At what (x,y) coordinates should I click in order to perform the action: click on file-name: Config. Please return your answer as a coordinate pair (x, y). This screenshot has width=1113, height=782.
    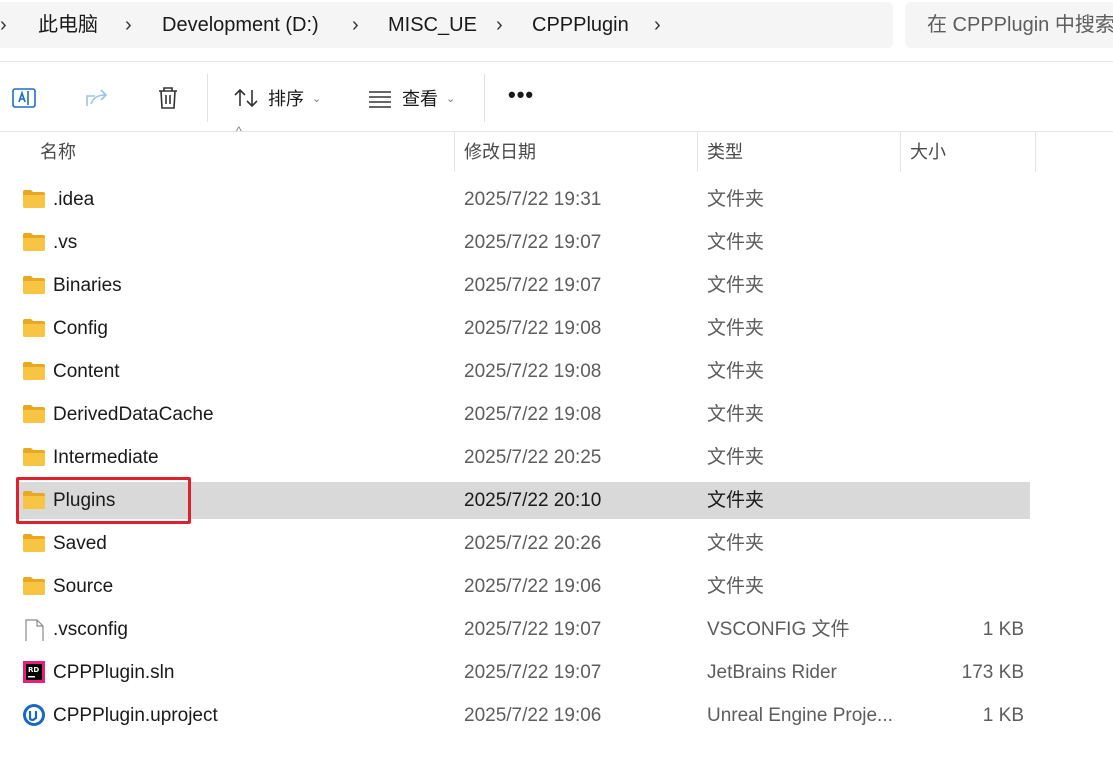
    Looking at the image, I should click on (80, 328).